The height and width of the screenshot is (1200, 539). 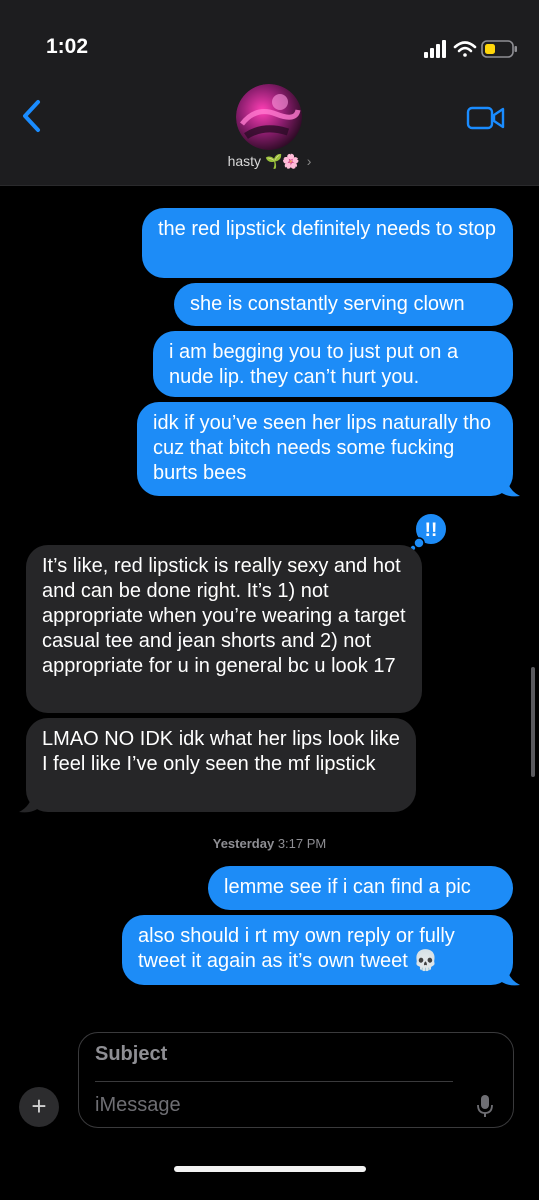 What do you see at coordinates (282, 161) in the screenshot?
I see `contact-emoji: 🌱🌸` at bounding box center [282, 161].